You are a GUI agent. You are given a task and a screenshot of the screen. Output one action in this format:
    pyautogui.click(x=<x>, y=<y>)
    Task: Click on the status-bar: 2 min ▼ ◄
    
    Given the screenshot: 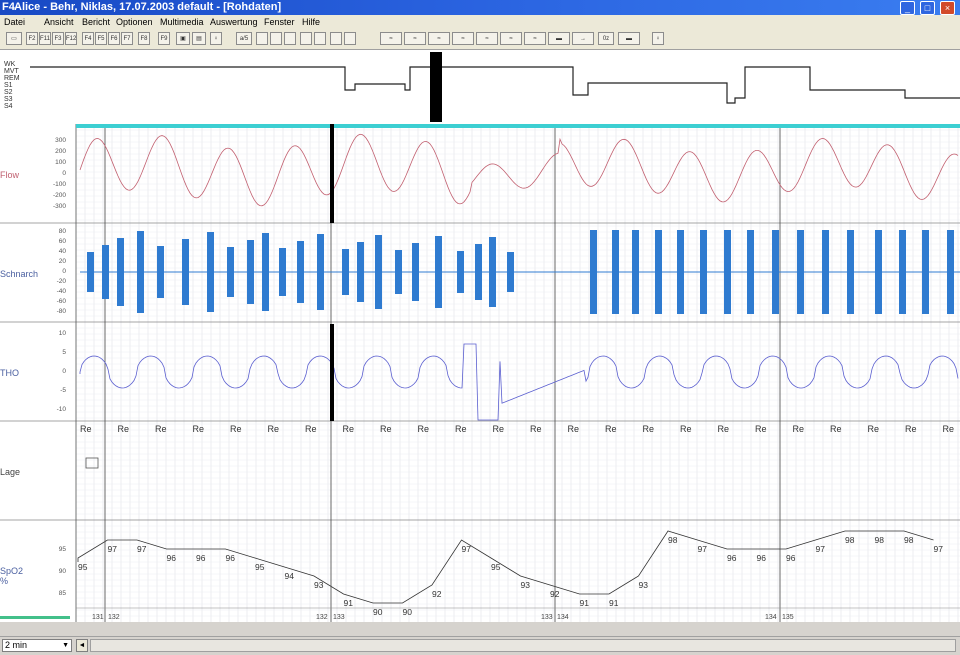 What is the action you would take?
    pyautogui.click(x=480, y=645)
    